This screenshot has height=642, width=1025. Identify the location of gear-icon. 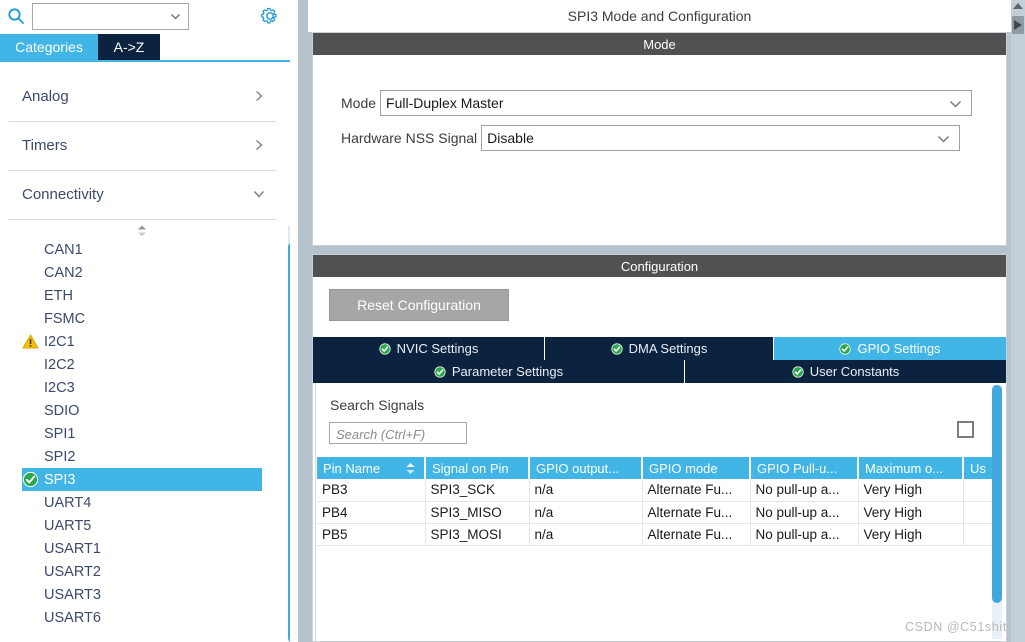
(270, 16).